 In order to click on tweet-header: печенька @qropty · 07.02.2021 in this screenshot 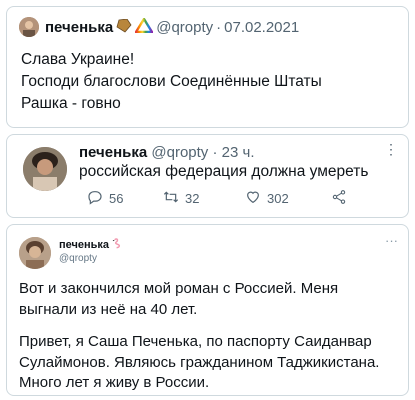, I will do `click(172, 26)`.